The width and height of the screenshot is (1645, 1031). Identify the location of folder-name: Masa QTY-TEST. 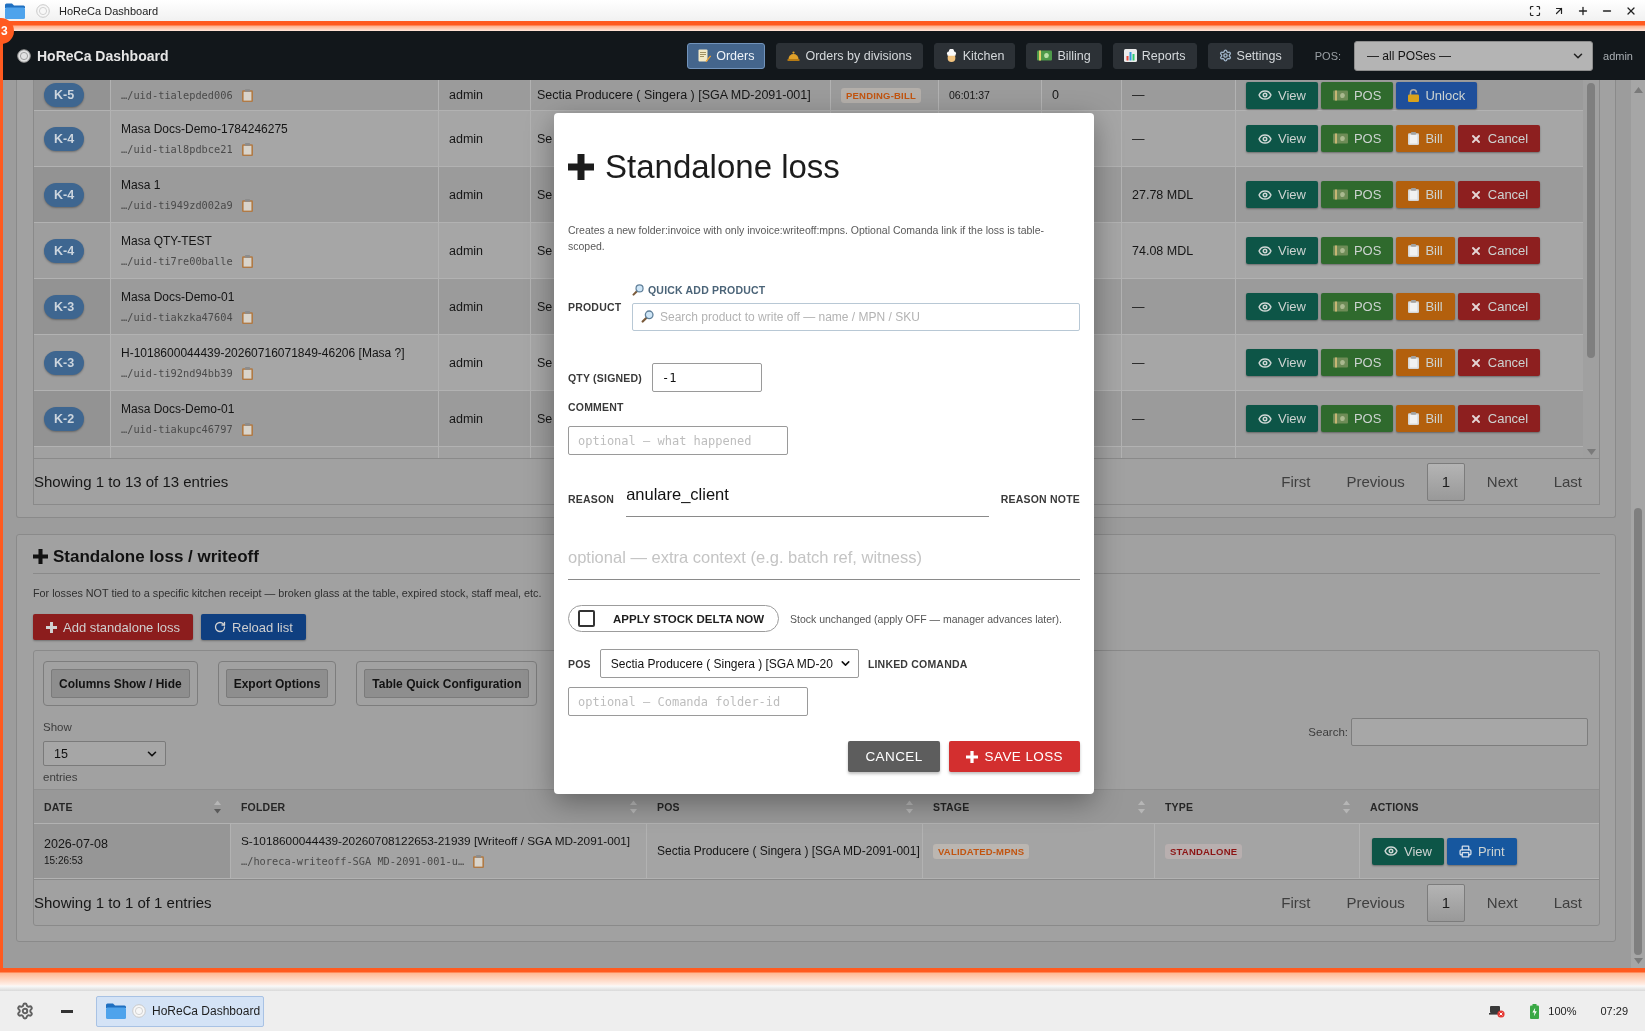
(166, 241).